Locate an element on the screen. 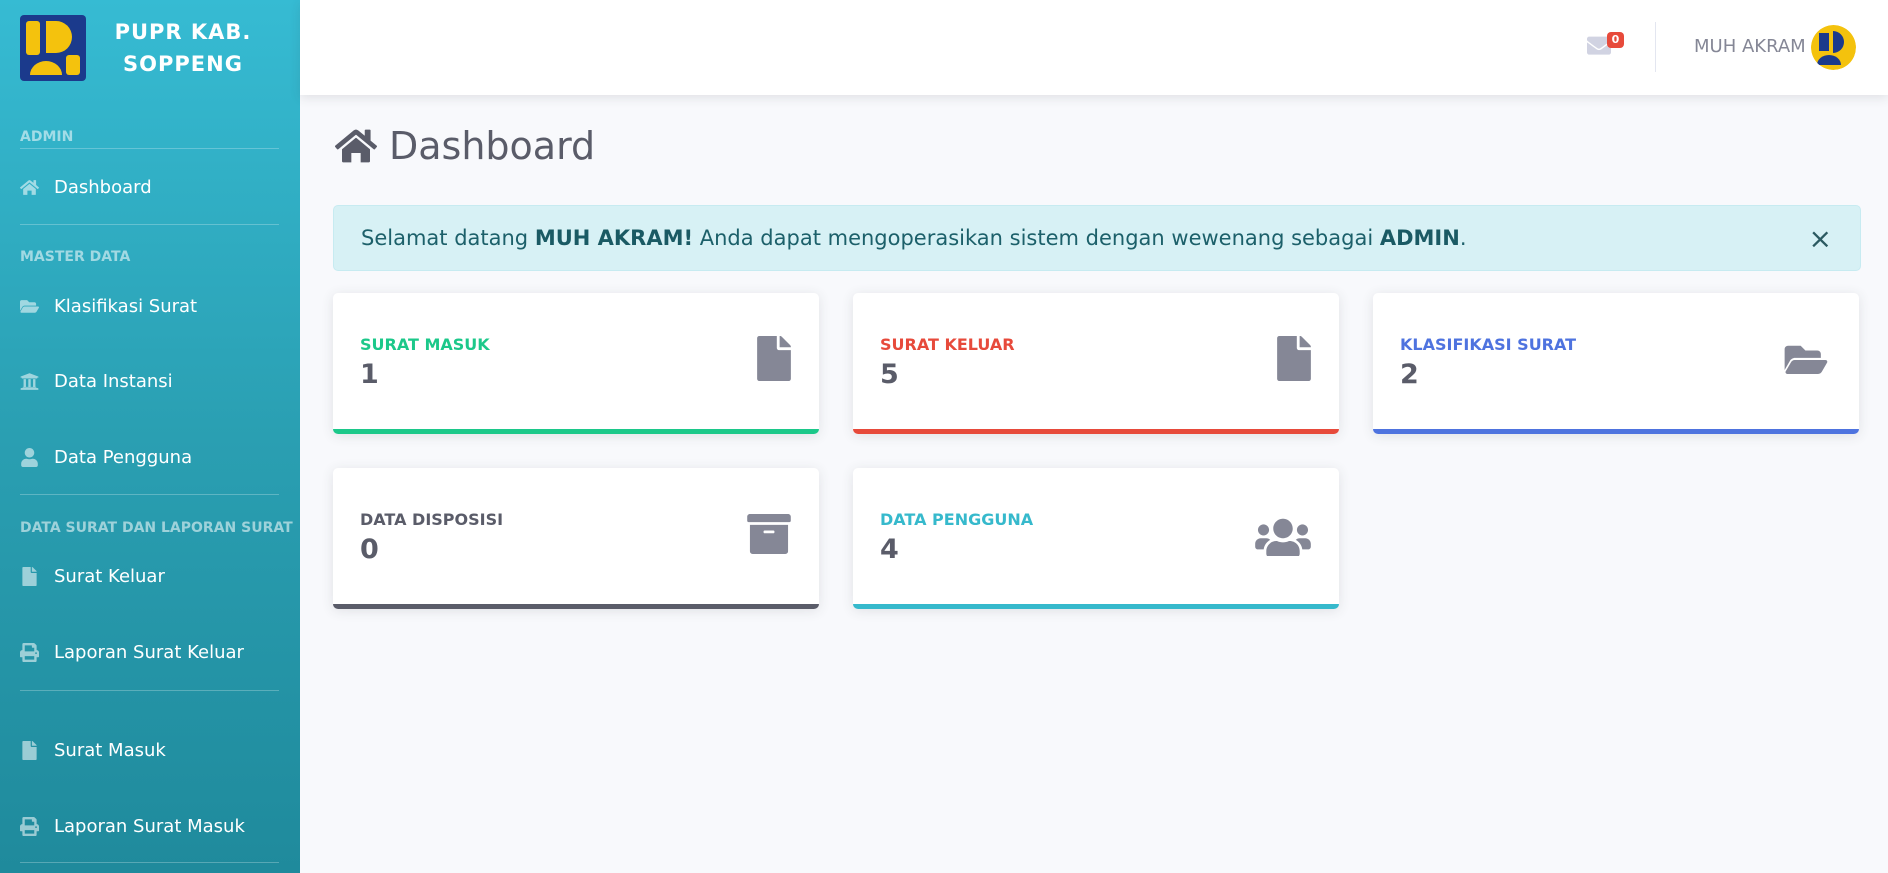 This screenshot has height=873, width=1888. card-label: SURAT KELUAR is located at coordinates (947, 344).